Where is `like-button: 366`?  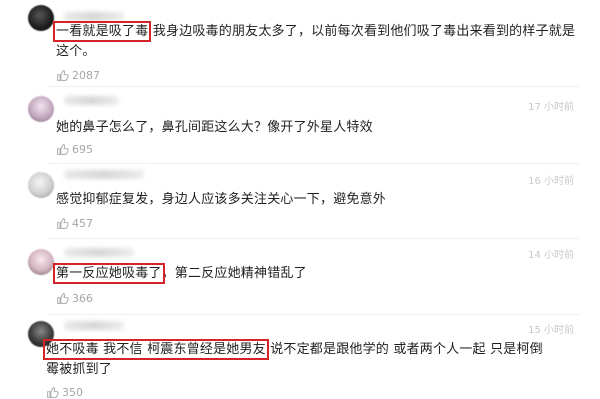 like-button: 366 is located at coordinates (74, 298).